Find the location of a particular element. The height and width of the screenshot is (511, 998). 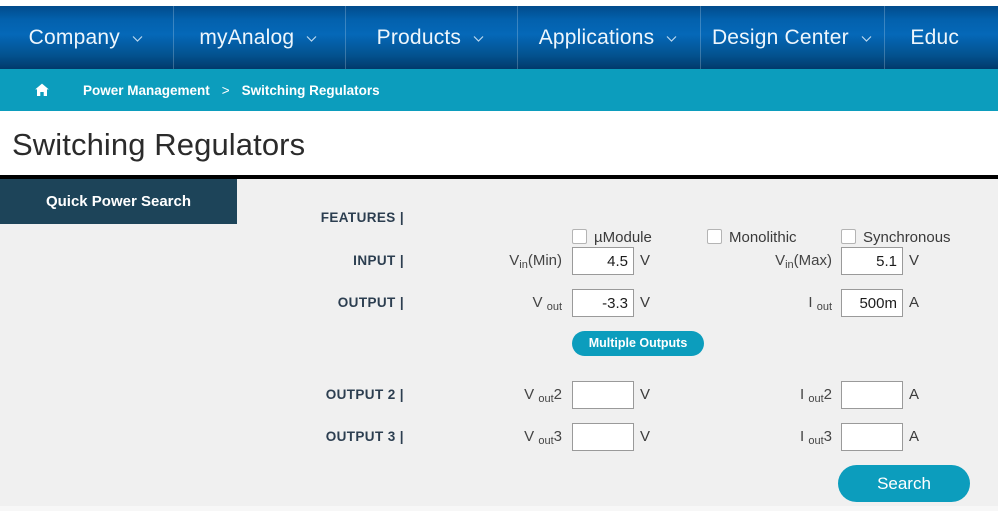

breadcrumb-item-power-management: Power Management is located at coordinates (146, 90).